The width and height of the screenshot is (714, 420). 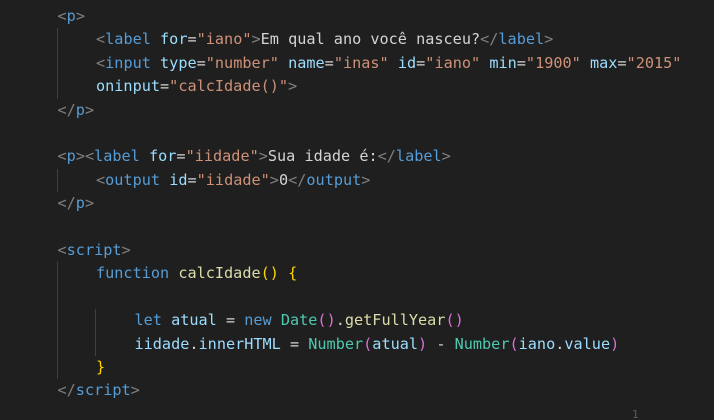 What do you see at coordinates (386, 250) in the screenshot?
I see `code-line: <script>` at bounding box center [386, 250].